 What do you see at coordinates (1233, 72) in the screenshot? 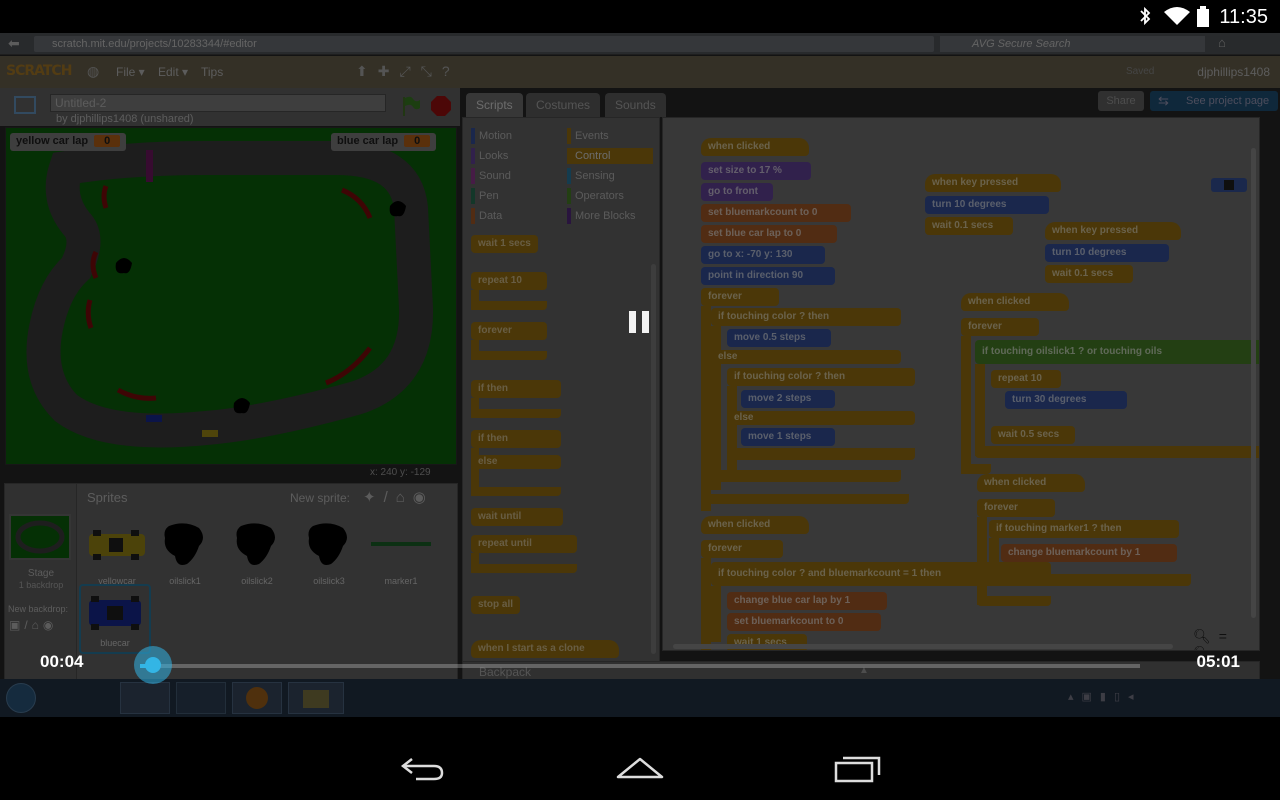
I see `user-name: djphillips1408` at bounding box center [1233, 72].